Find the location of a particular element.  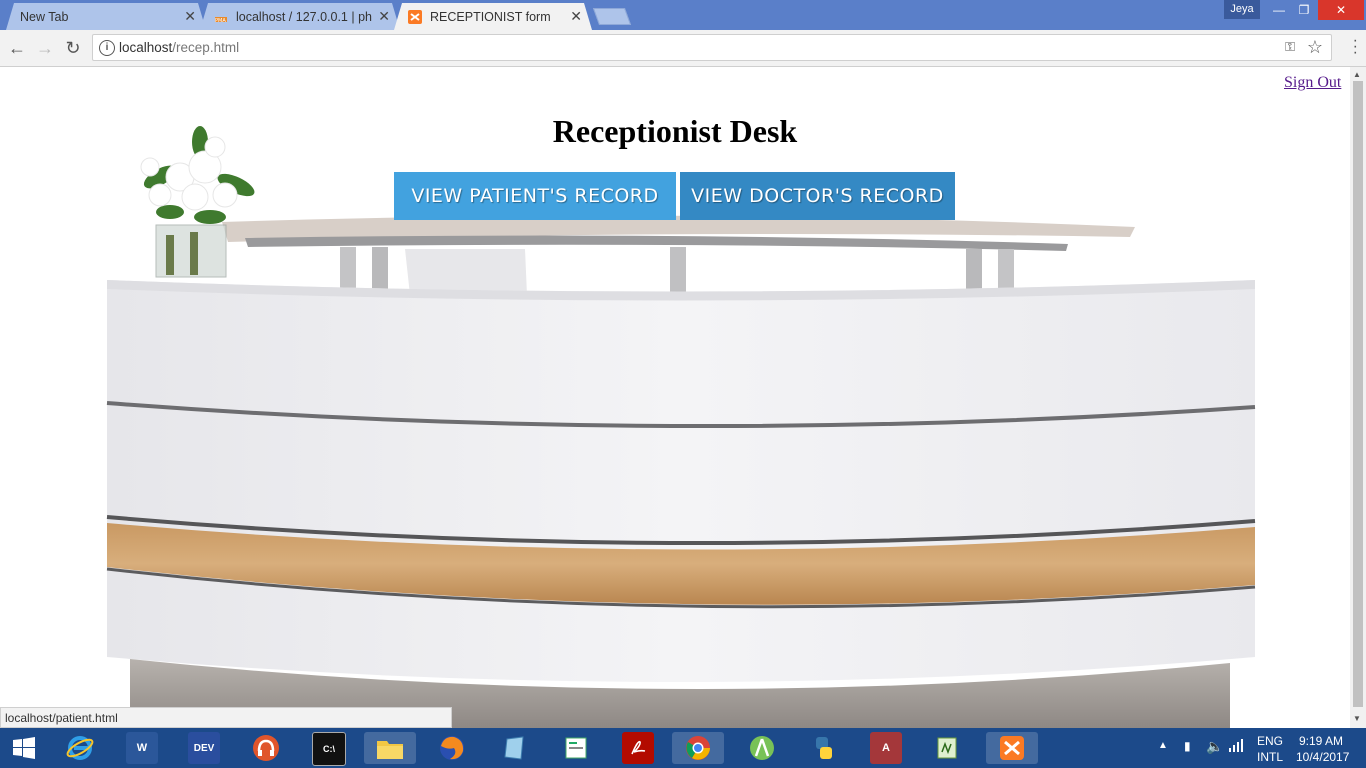

page-title: Receptionist Desk is located at coordinates (675, 131).